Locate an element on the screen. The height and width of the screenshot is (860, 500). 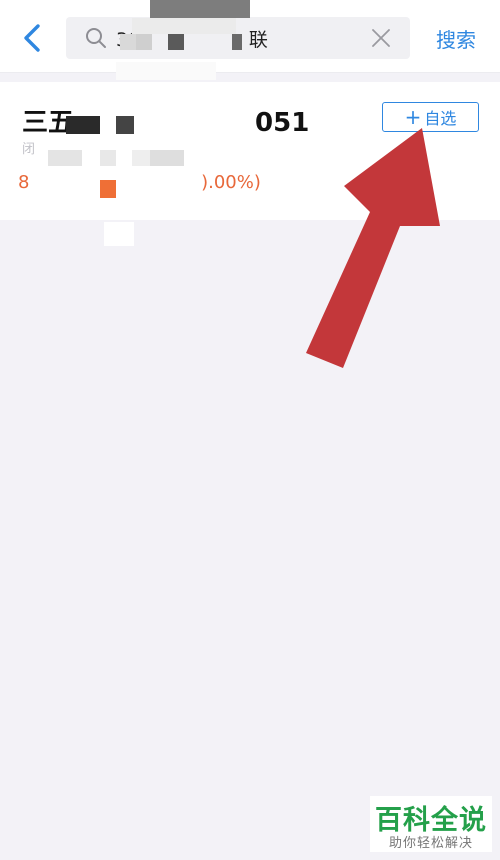
watermark-logo: 百科全说 助你轻松解决 is located at coordinates (431, 824).